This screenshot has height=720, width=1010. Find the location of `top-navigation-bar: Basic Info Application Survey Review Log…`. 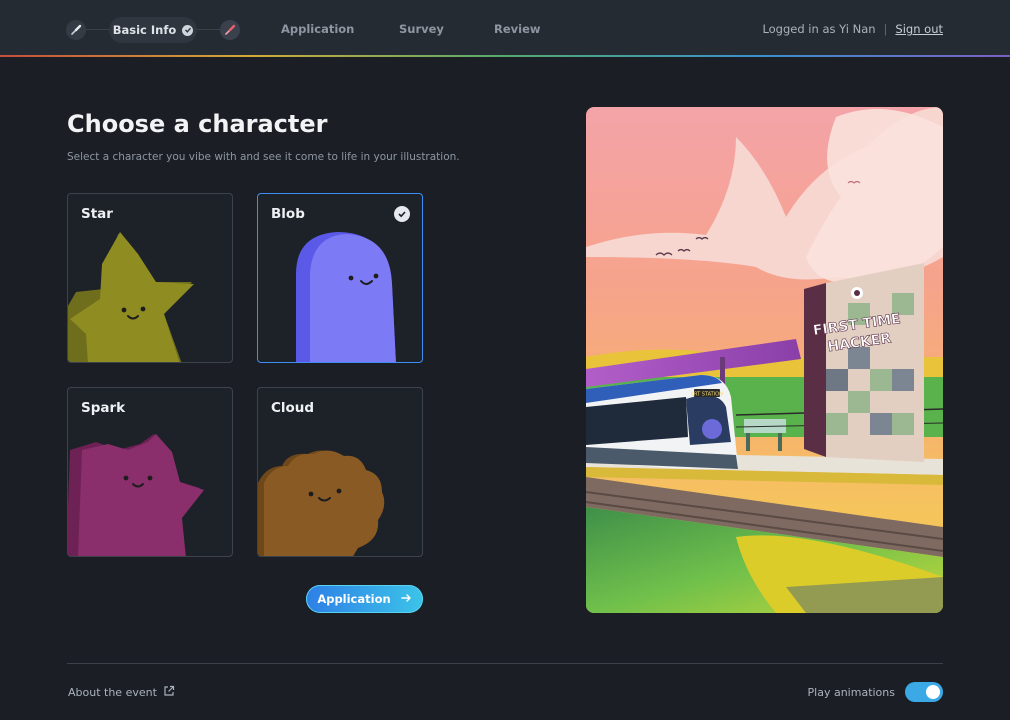

top-navigation-bar: Basic Info Application Survey Review Log… is located at coordinates (505, 28).